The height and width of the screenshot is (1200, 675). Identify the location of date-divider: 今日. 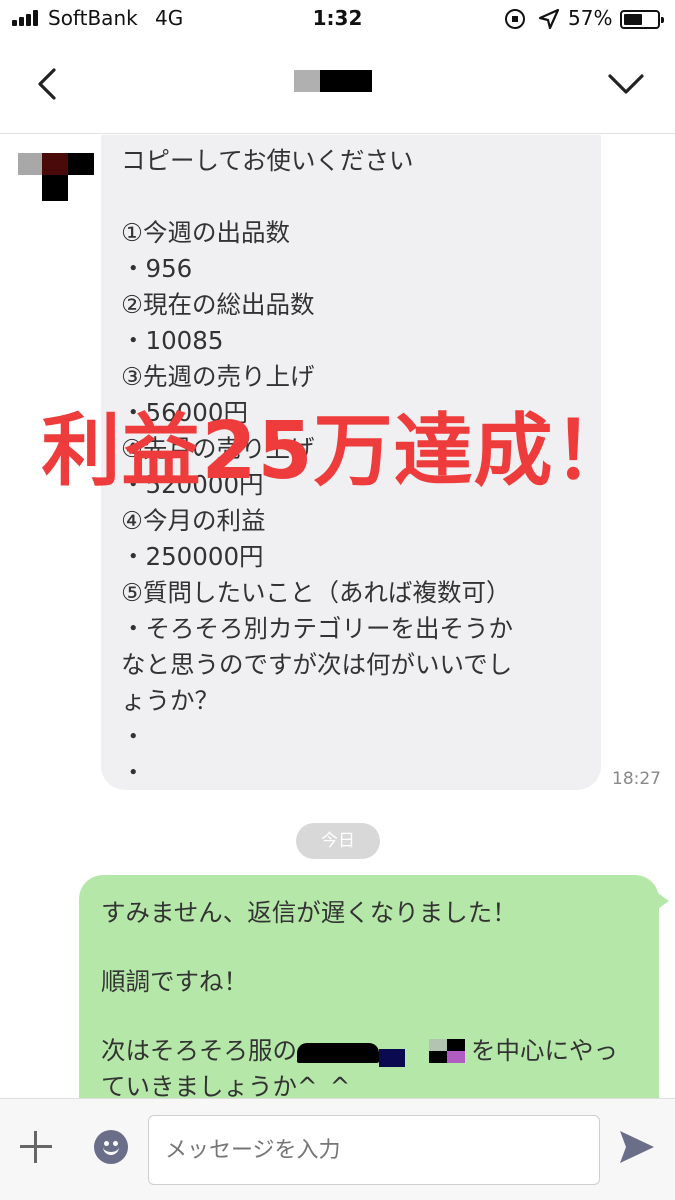
(338, 841).